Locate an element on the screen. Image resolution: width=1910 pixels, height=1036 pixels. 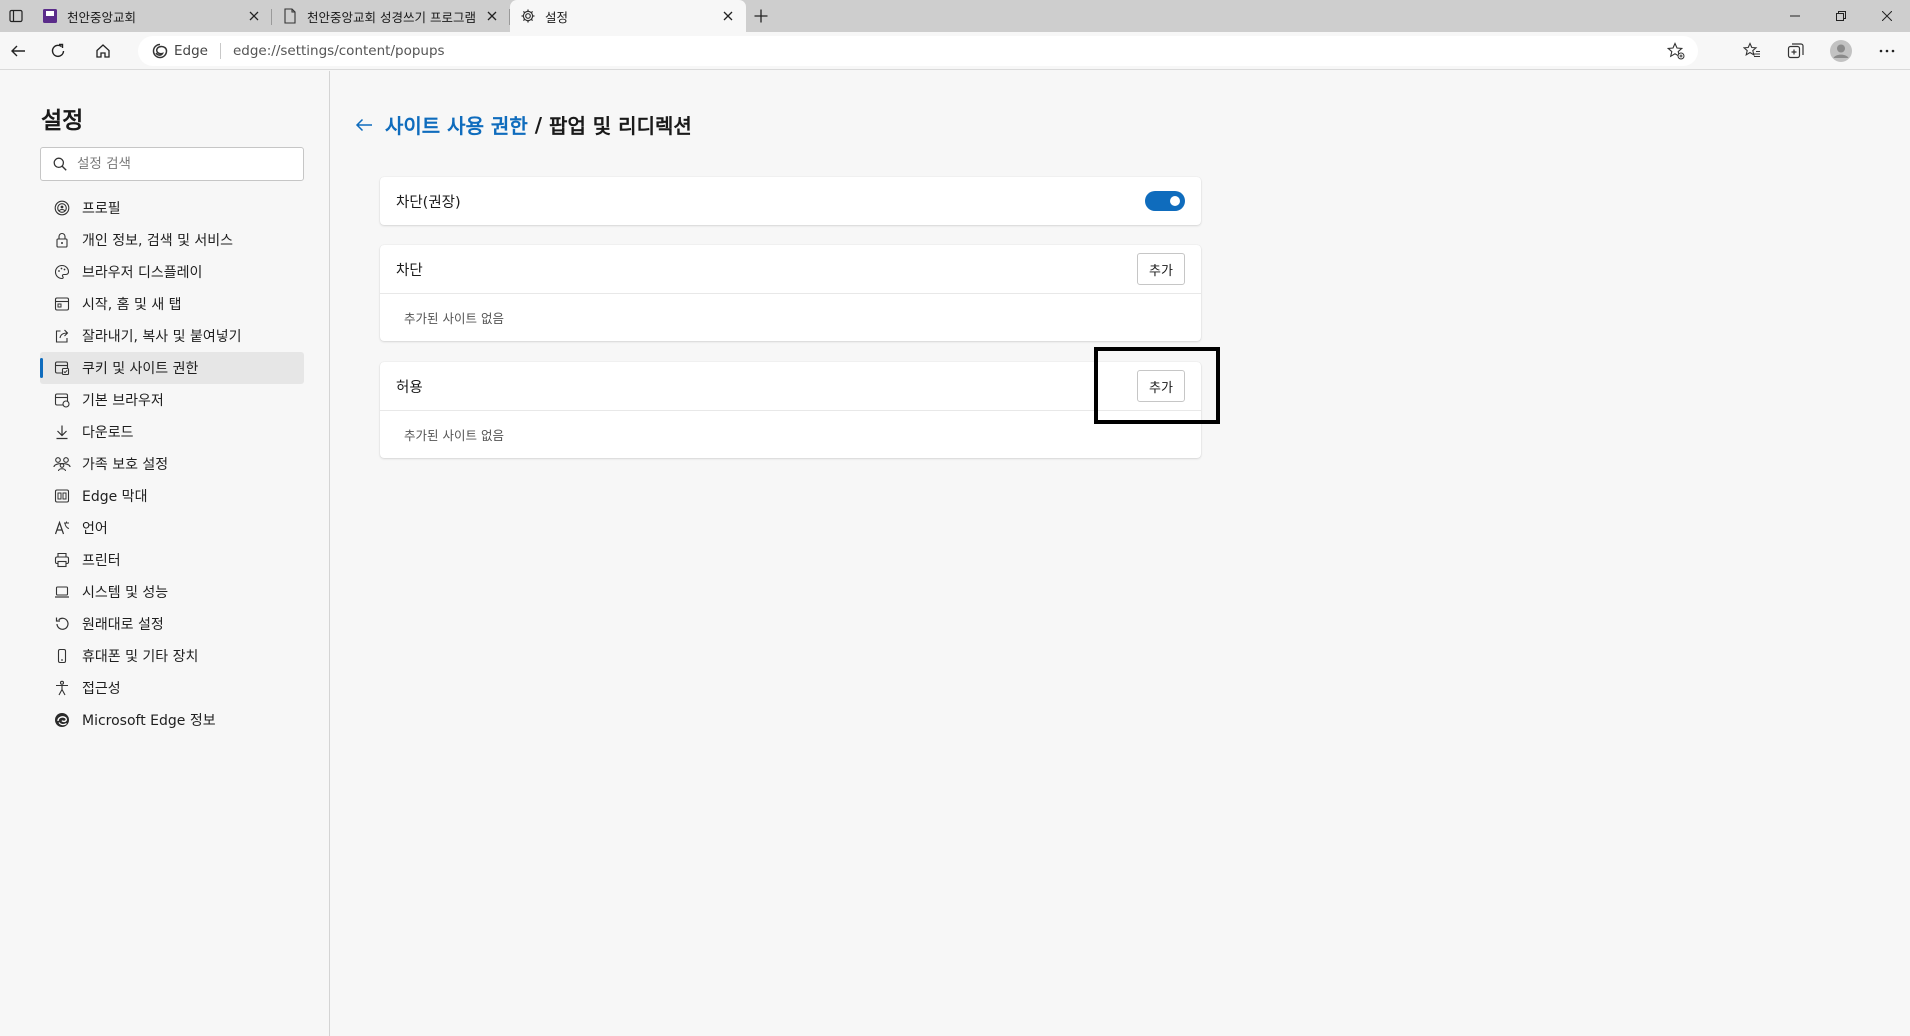
home-tab-icon is located at coordinates (62, 304).